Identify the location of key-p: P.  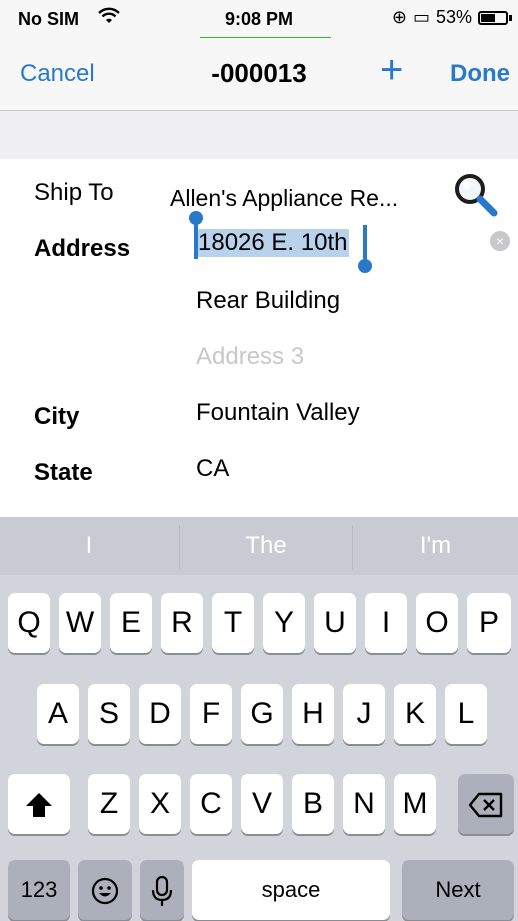
(489, 623).